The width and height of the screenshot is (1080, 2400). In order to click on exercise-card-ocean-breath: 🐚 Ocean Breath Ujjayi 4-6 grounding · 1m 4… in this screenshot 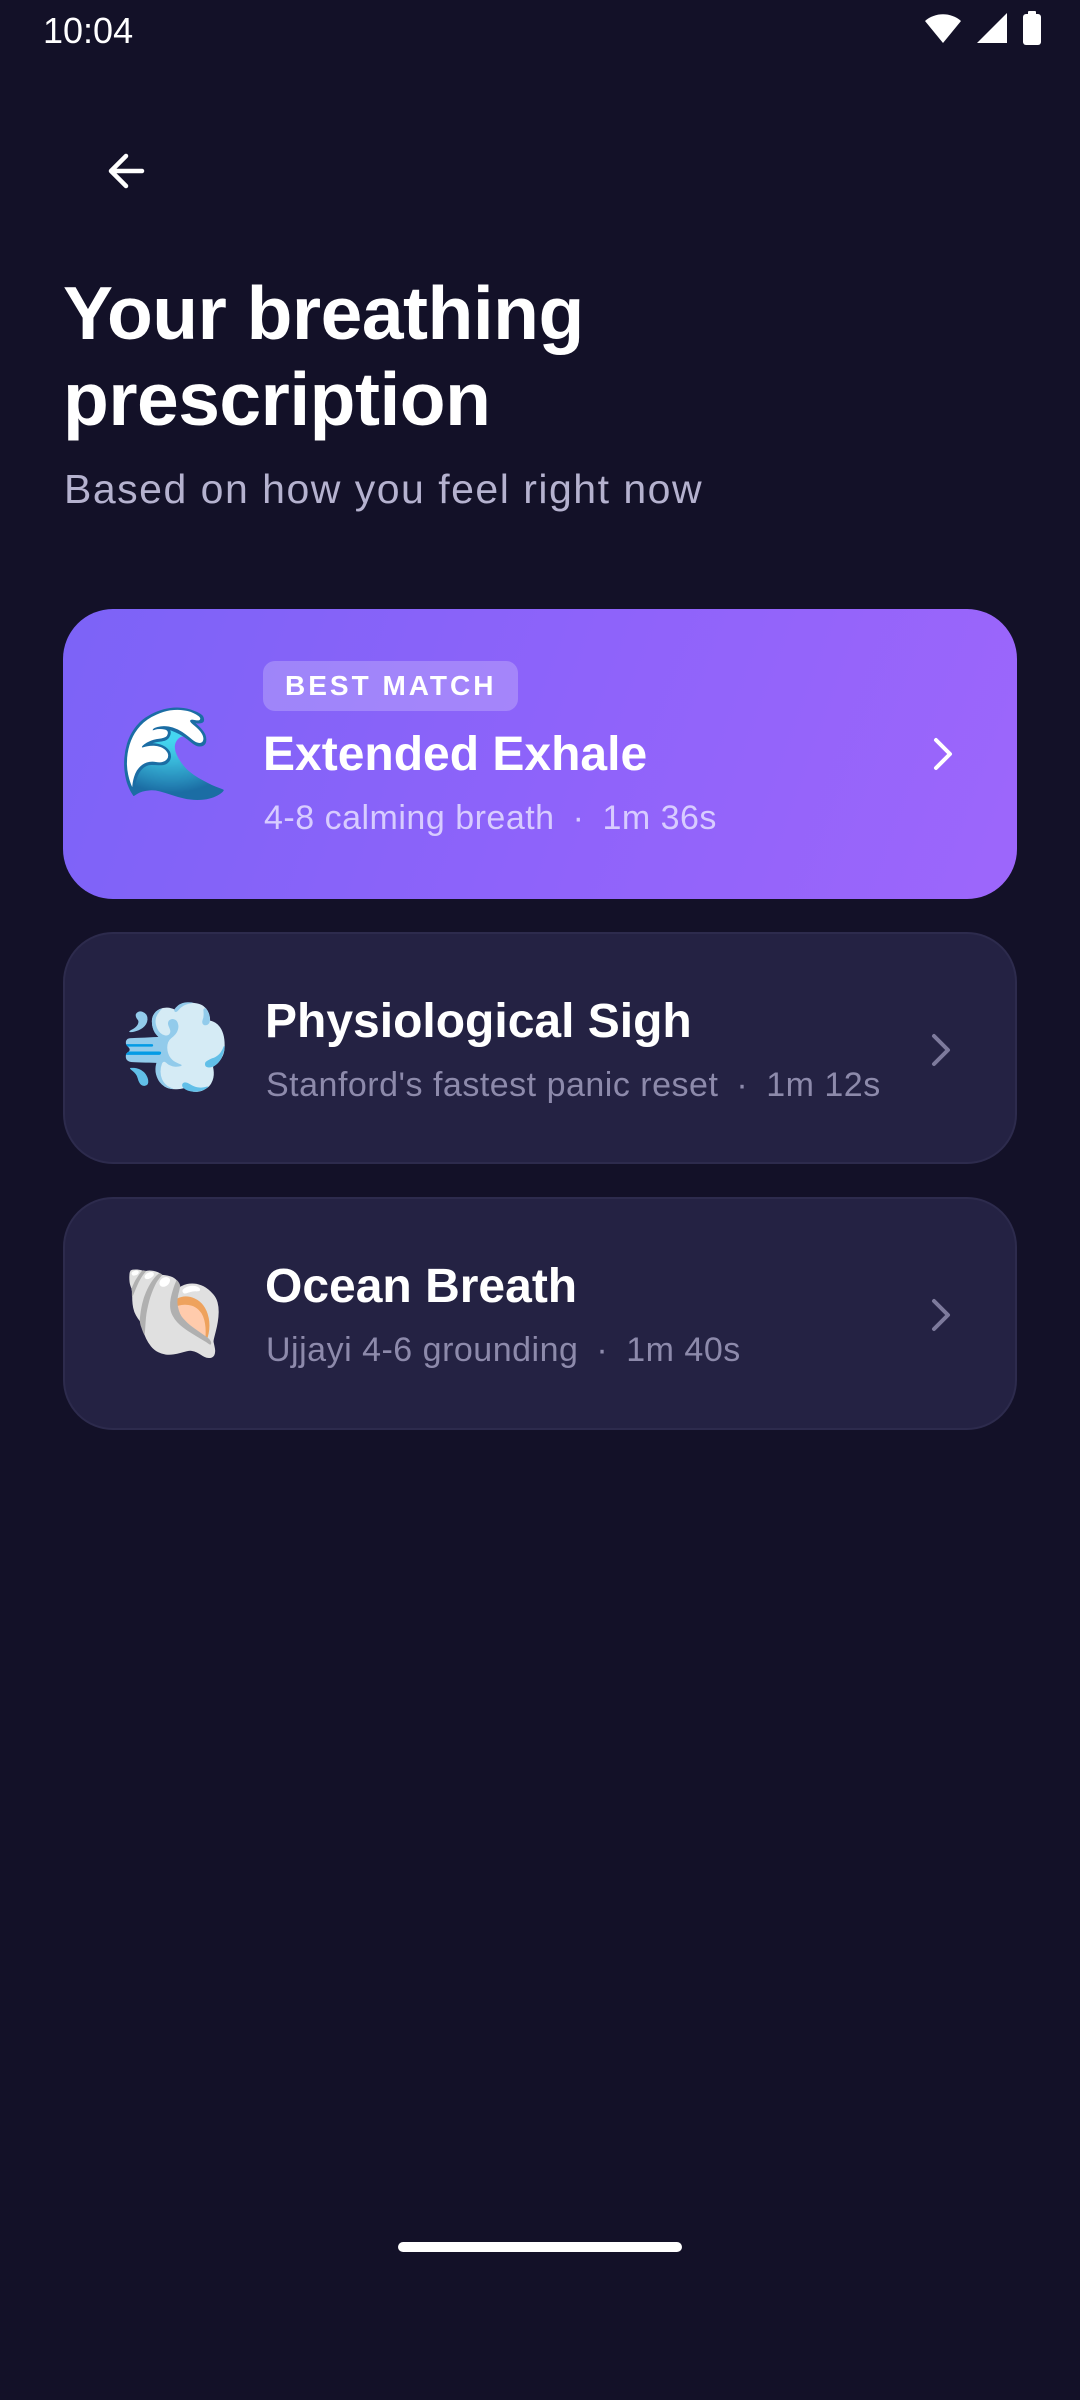, I will do `click(540, 1313)`.